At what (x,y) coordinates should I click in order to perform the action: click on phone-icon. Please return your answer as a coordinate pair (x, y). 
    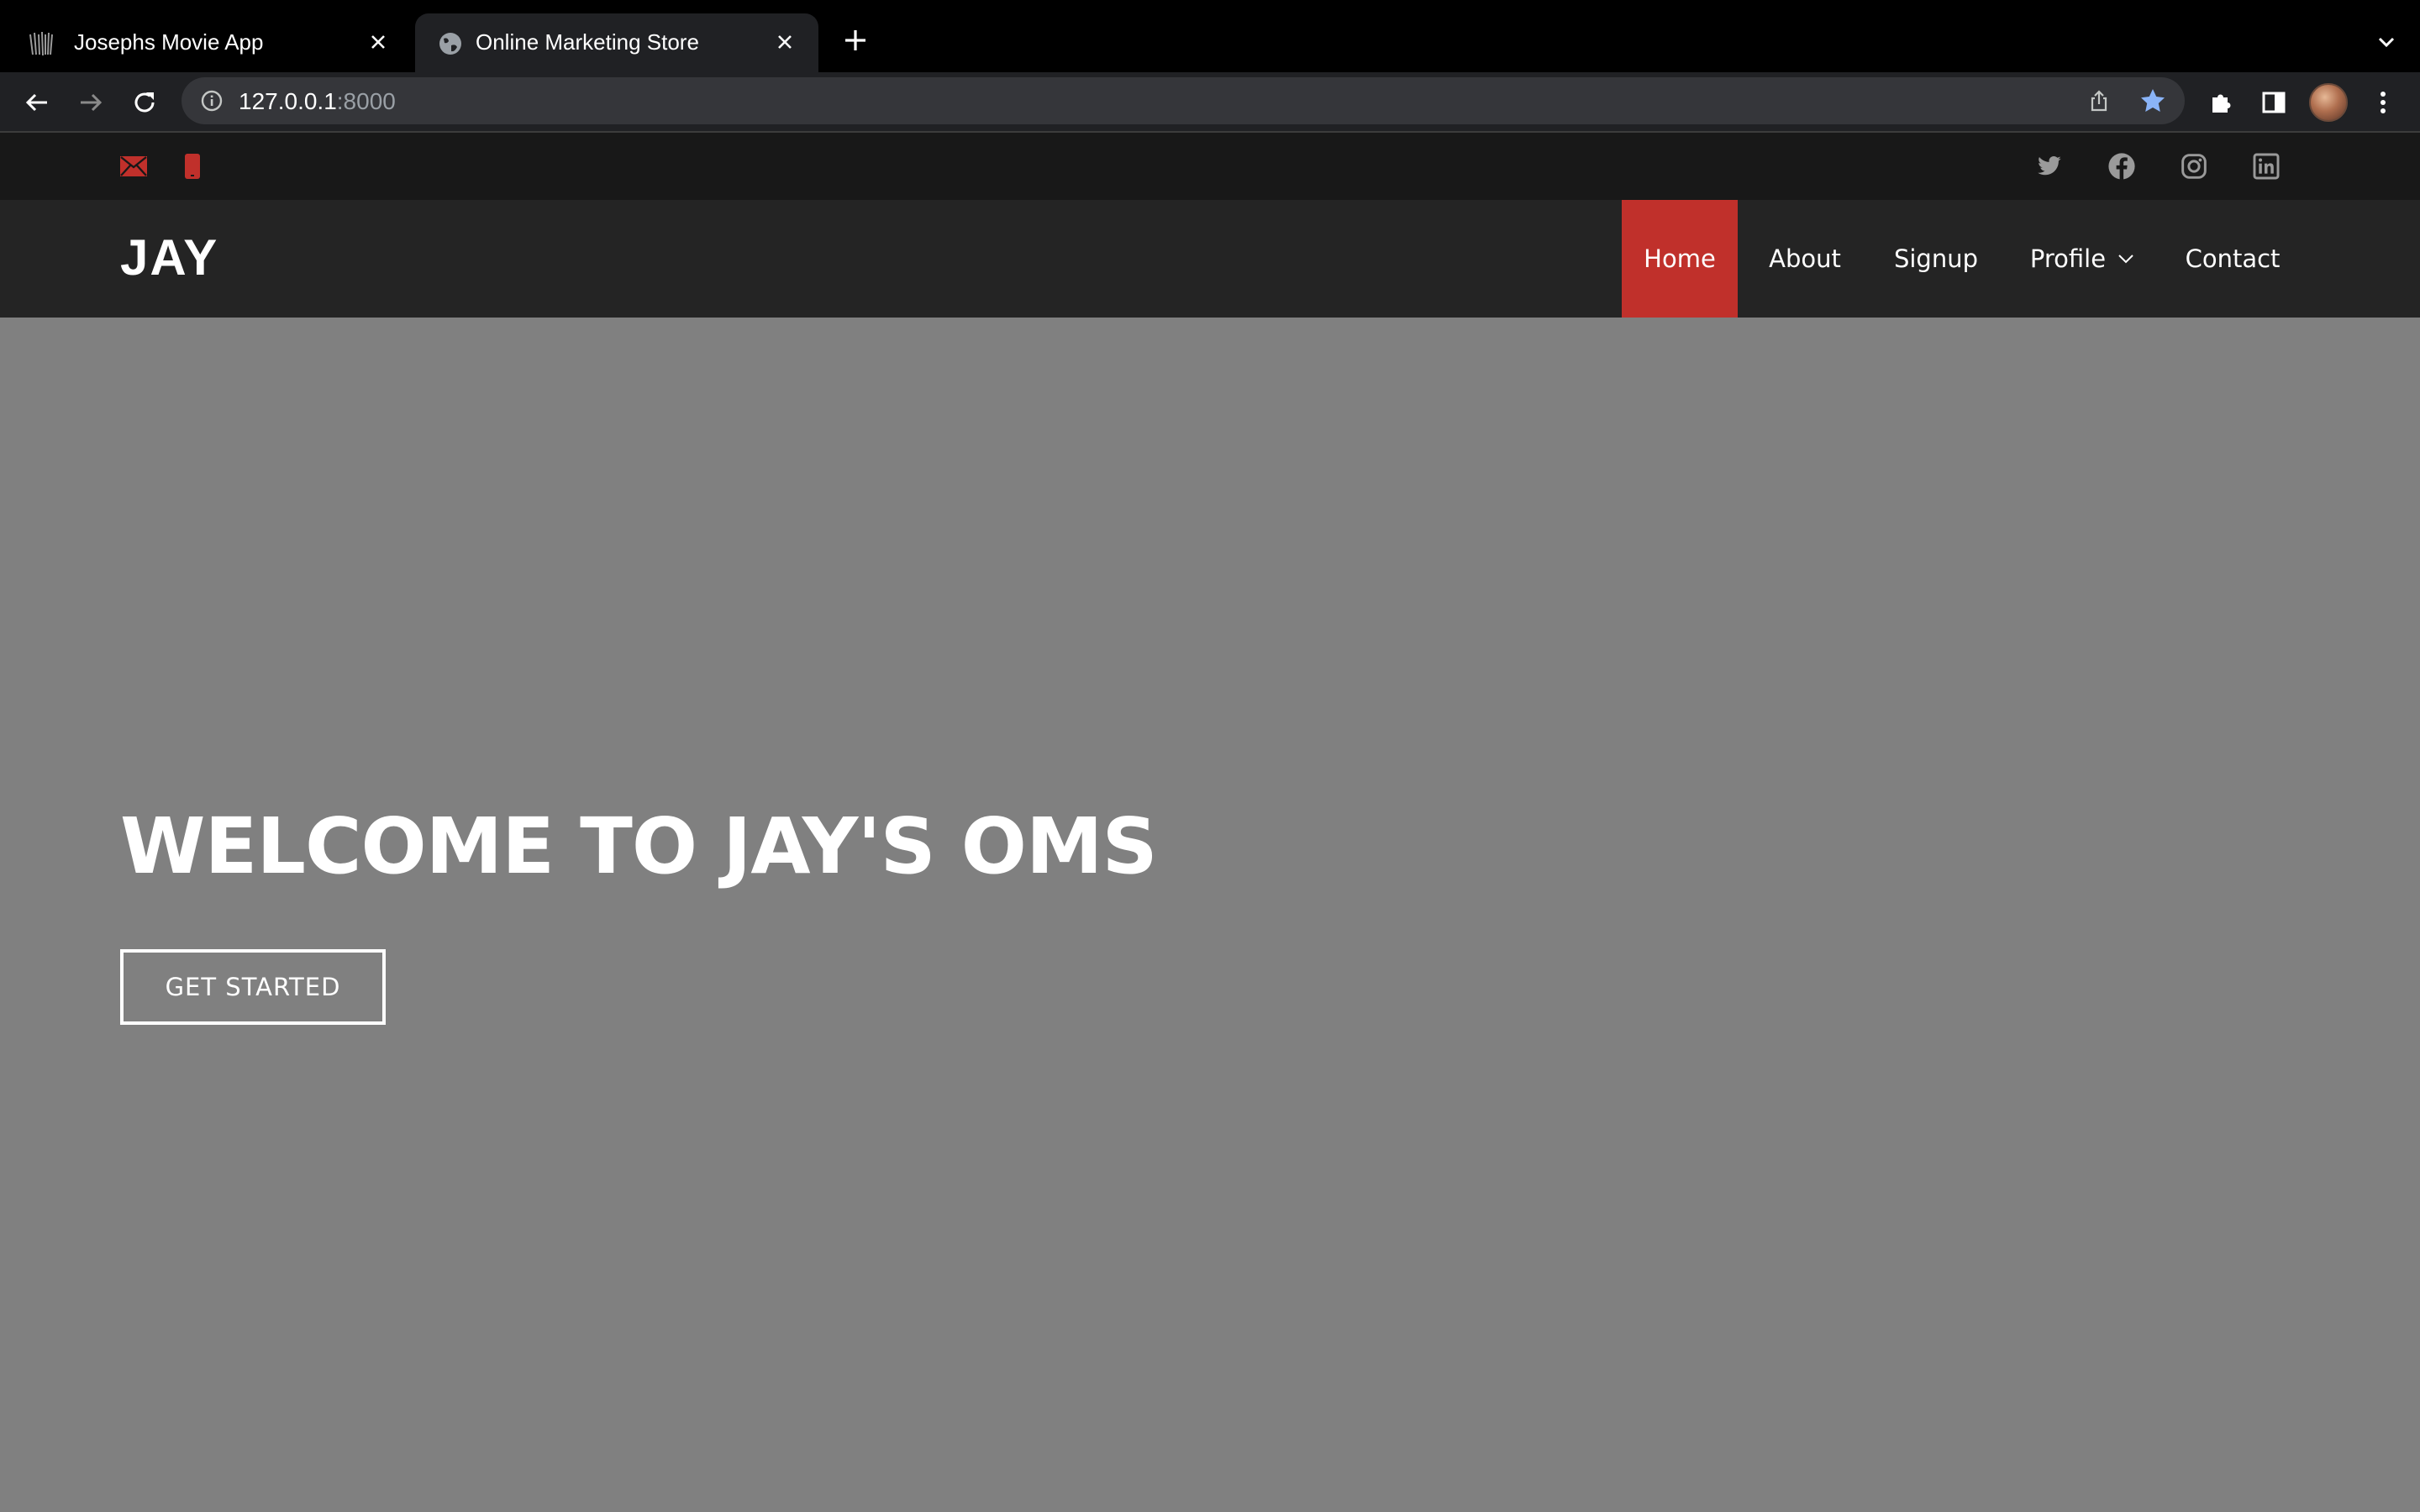
    Looking at the image, I should click on (192, 166).